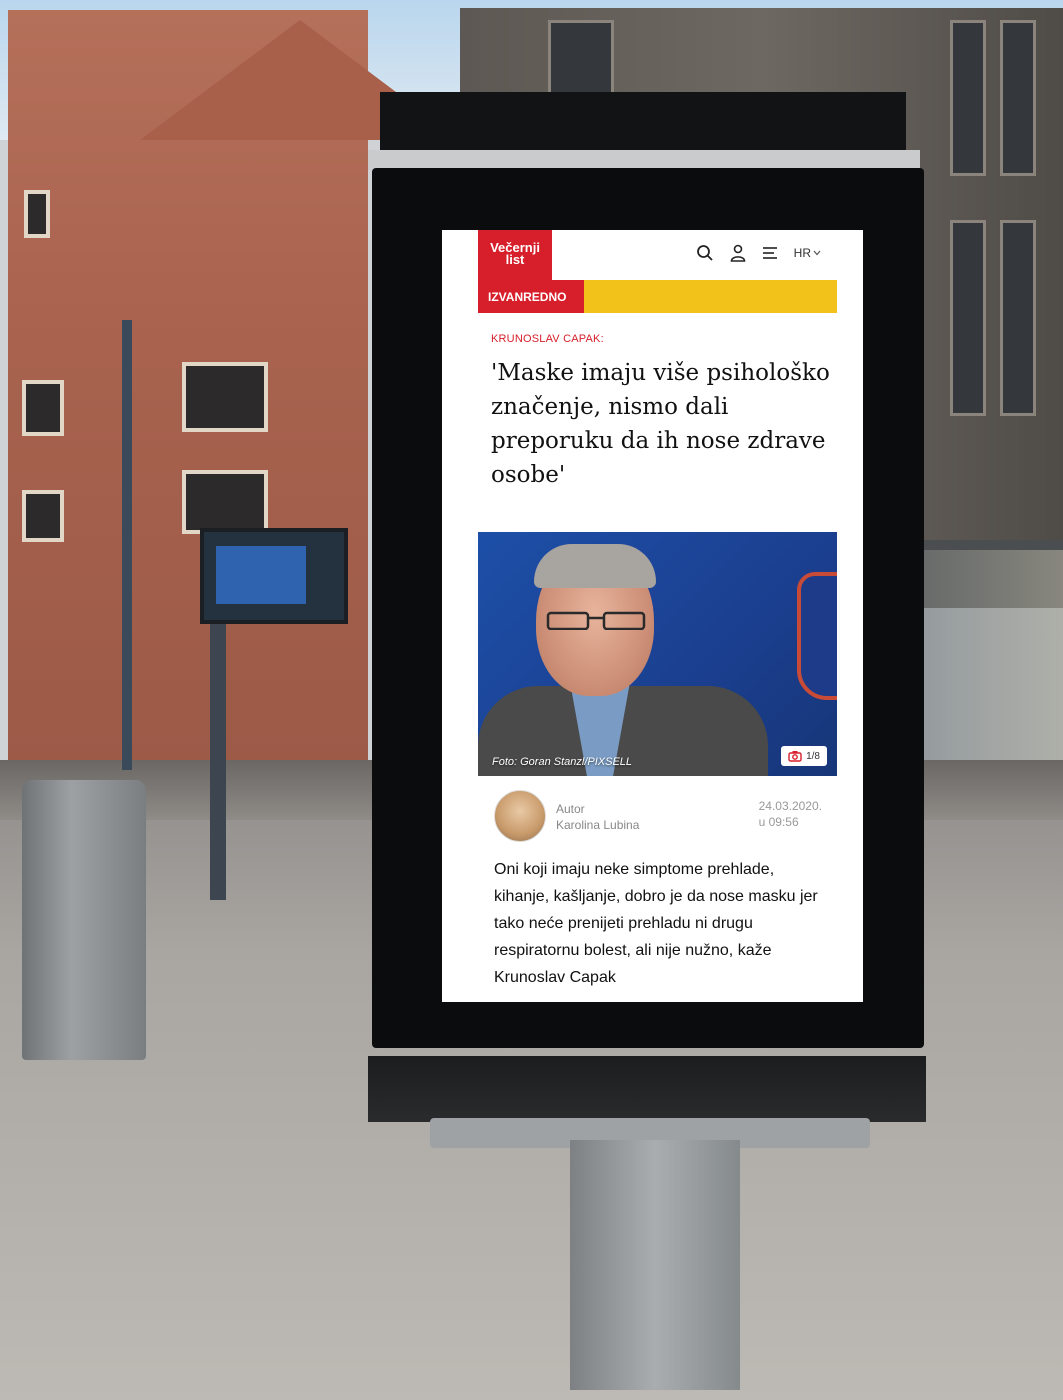 The width and height of the screenshot is (1063, 1400). I want to click on gallery-count: 1/8, so click(813, 756).